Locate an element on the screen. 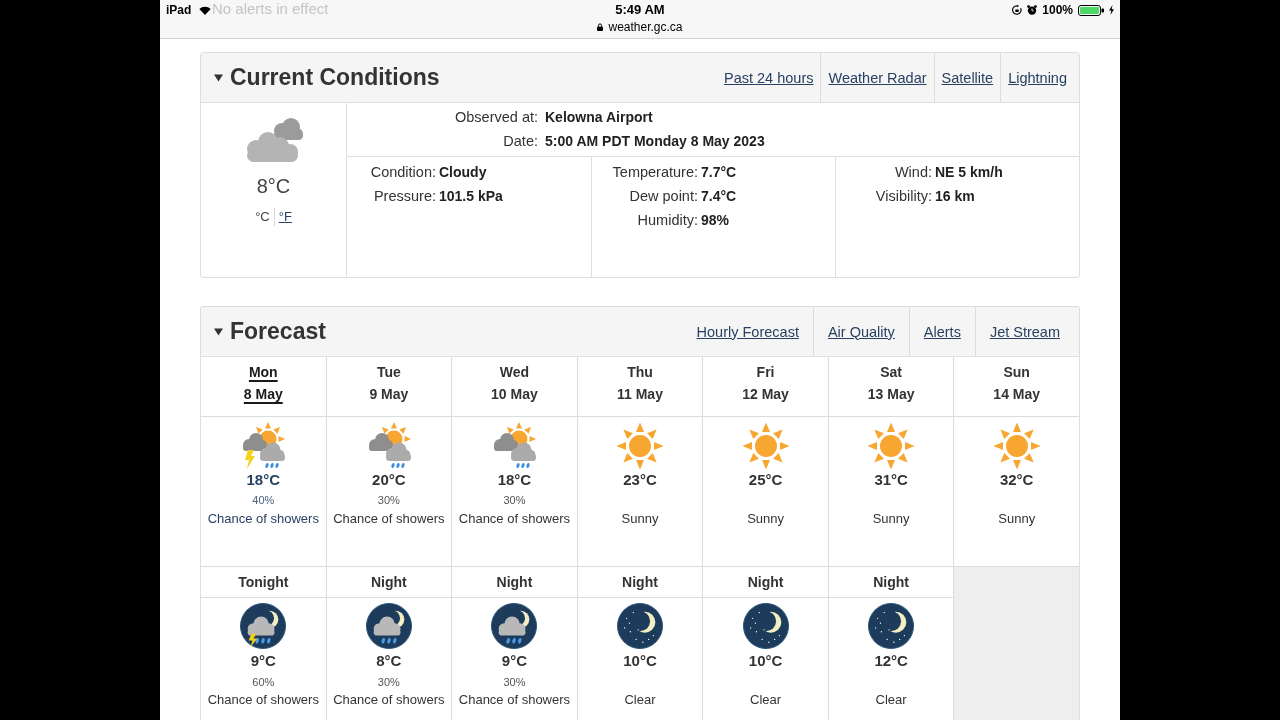  field-label: Humidity: is located at coordinates (667, 220).